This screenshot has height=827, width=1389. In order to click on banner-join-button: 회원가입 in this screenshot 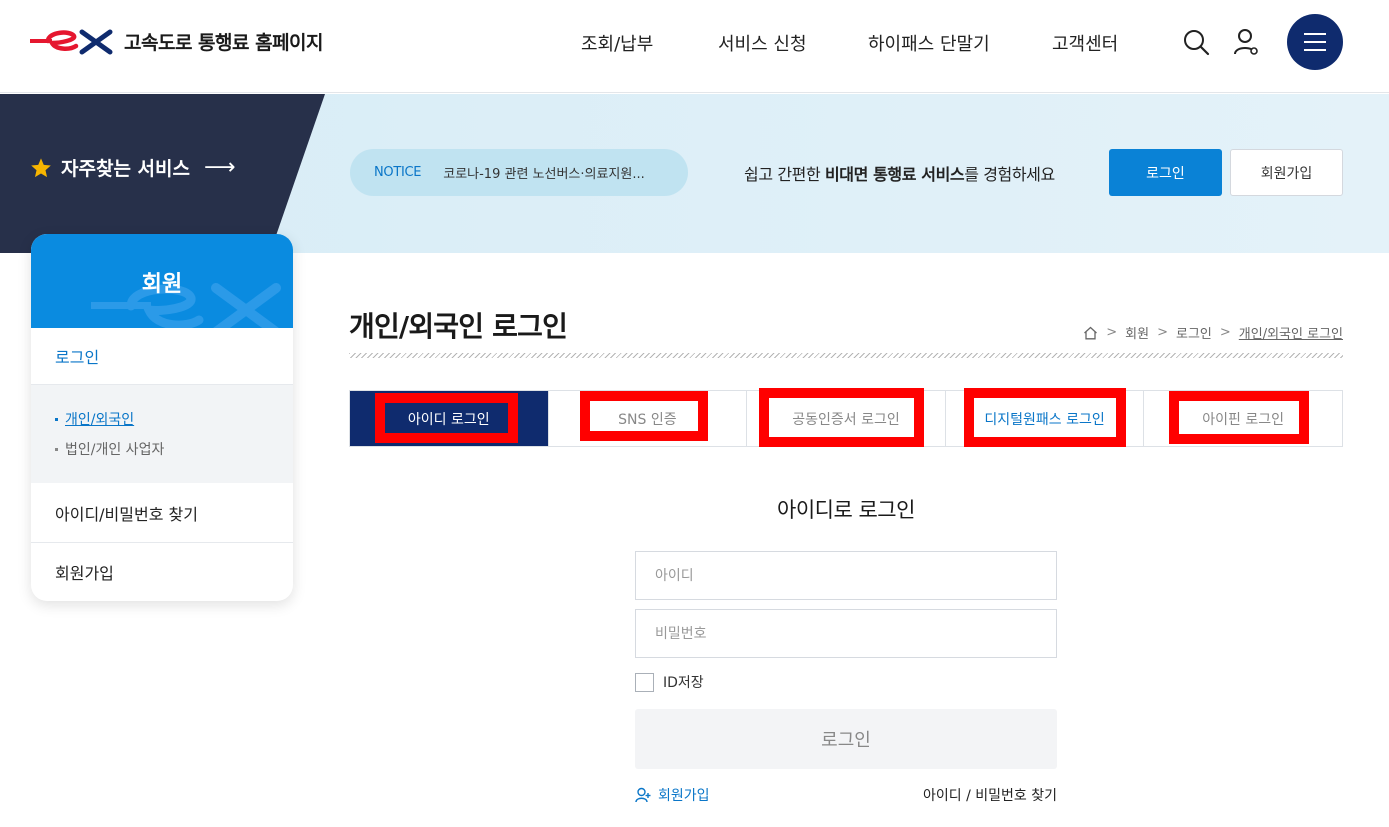, I will do `click(1286, 172)`.